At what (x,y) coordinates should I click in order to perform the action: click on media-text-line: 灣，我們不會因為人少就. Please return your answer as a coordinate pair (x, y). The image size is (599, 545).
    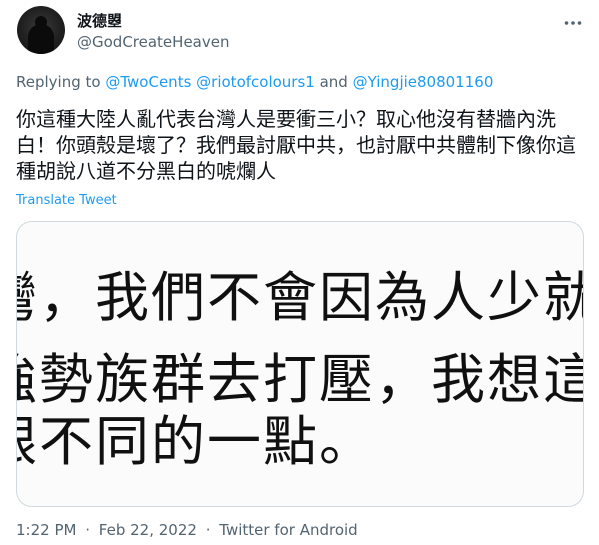
    Looking at the image, I should click on (300, 297).